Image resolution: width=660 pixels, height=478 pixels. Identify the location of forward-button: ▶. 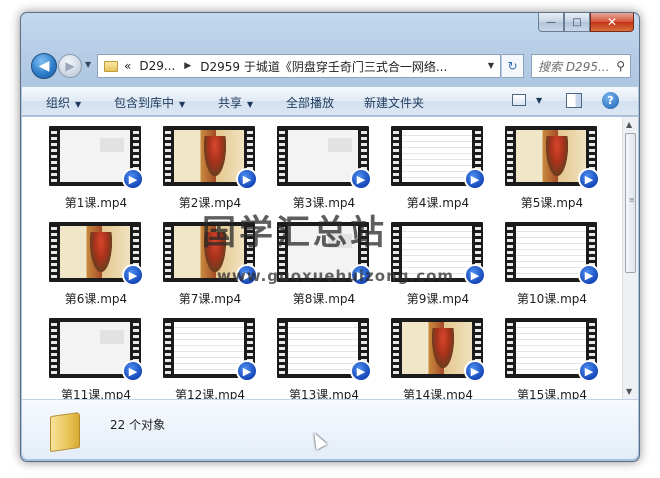
(70, 66).